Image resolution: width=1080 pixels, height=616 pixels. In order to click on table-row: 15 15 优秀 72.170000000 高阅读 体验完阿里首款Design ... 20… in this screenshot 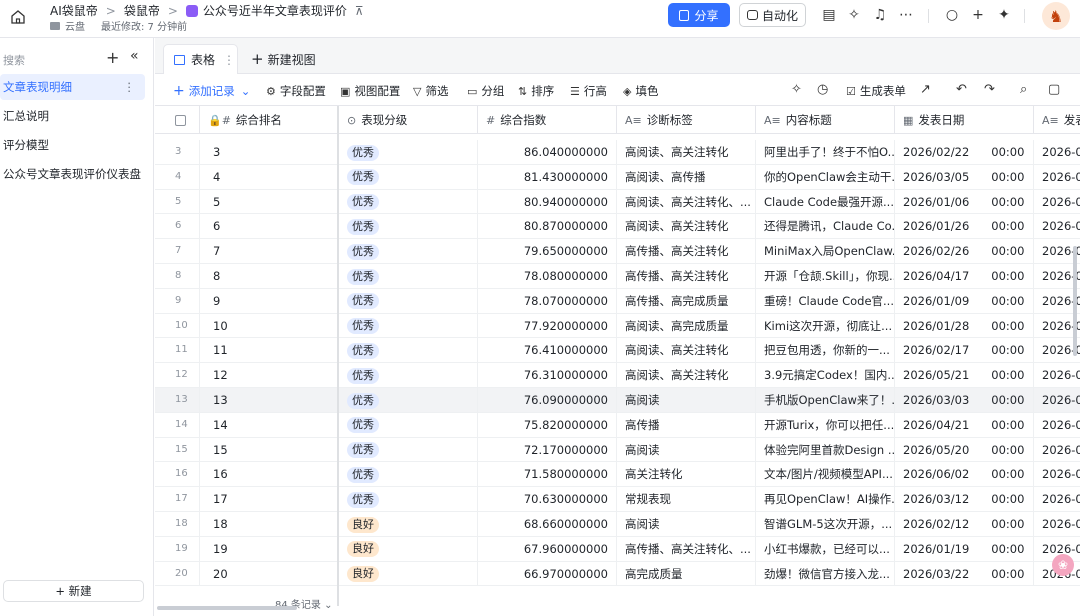, I will do `click(617, 450)`.